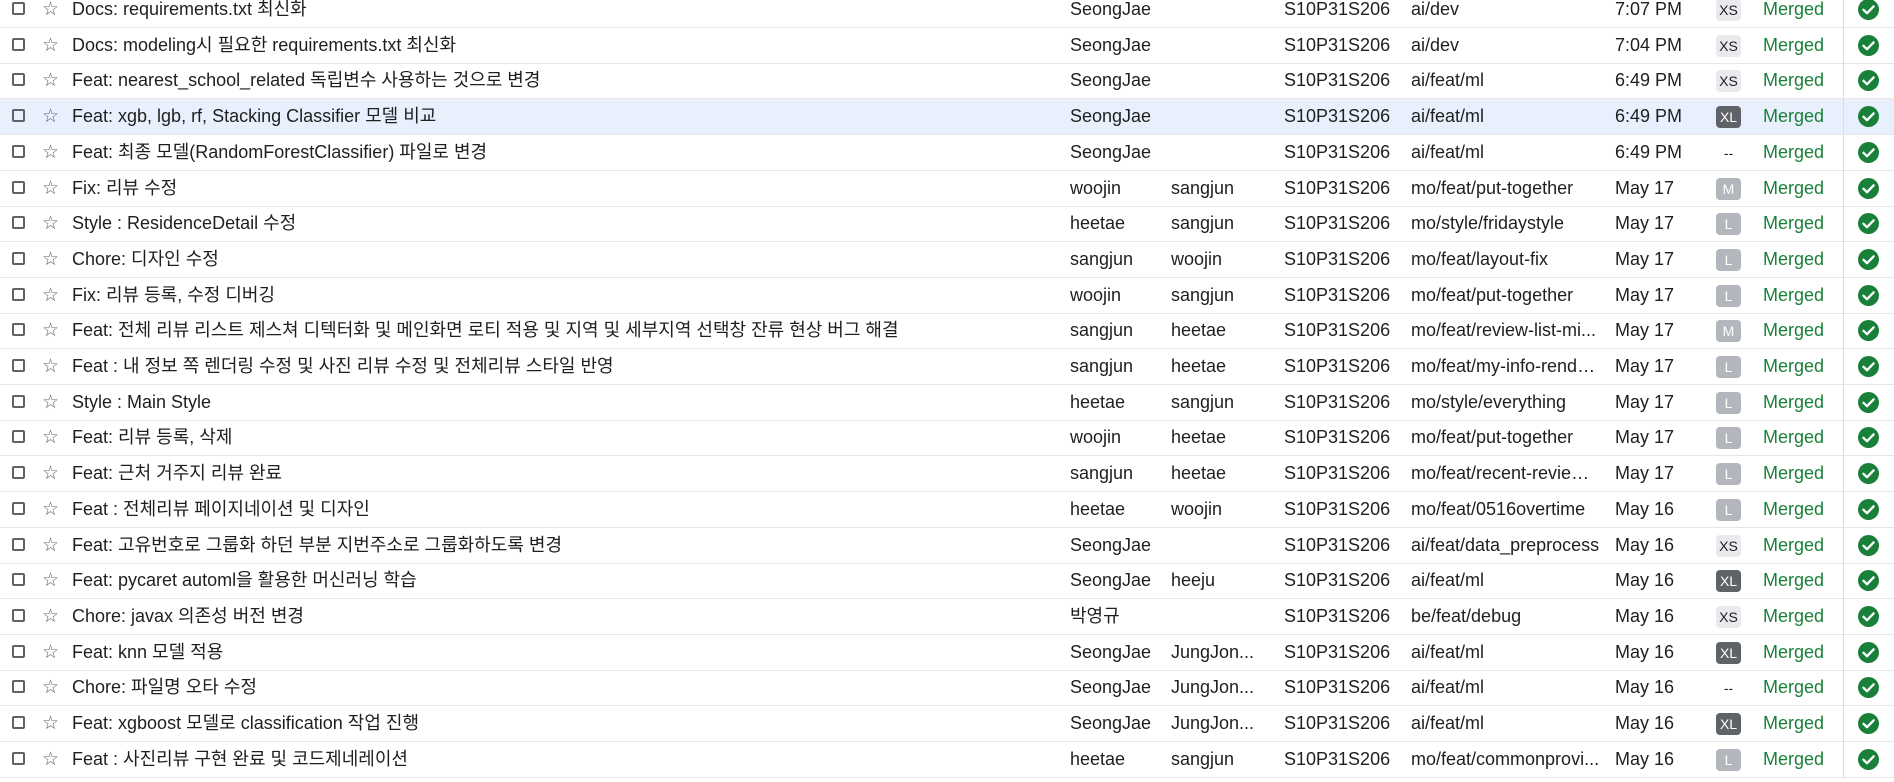 This screenshot has width=1894, height=782. I want to click on change-subject-link: Chore: 디자인 수정, so click(567, 259).